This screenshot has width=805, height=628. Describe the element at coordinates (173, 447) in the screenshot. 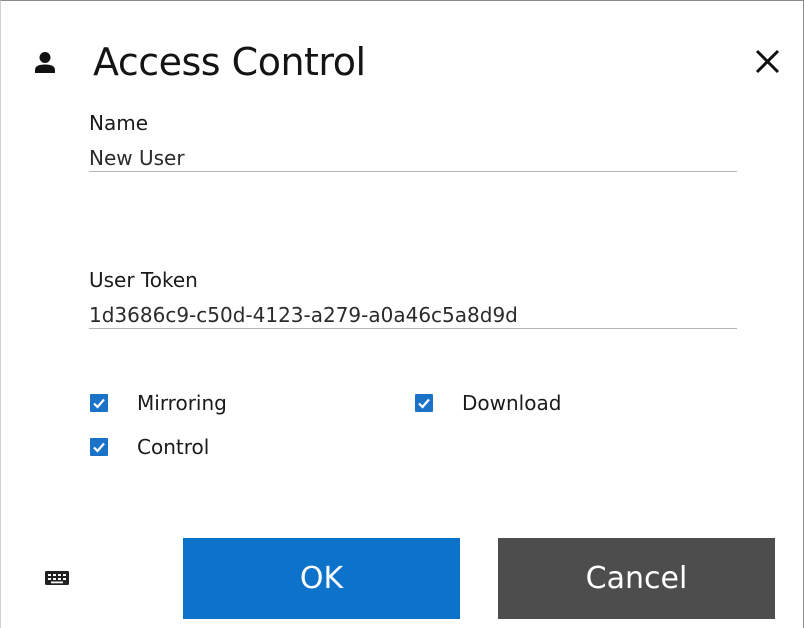

I see `control-label: Control` at that location.